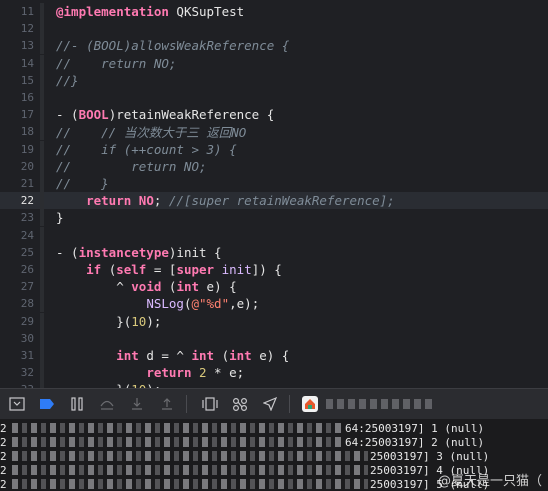  Describe the element at coordinates (274, 338) in the screenshot. I see `code-line: 30` at that location.